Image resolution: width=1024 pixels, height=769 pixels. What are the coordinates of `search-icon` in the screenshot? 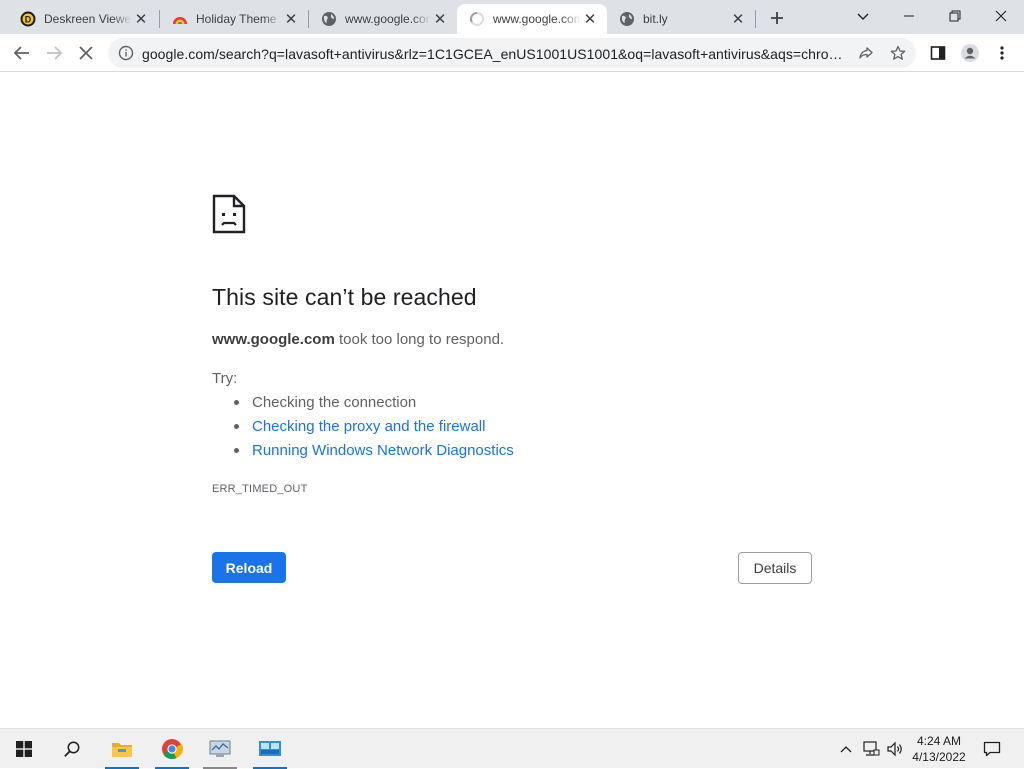 It's located at (72, 749).